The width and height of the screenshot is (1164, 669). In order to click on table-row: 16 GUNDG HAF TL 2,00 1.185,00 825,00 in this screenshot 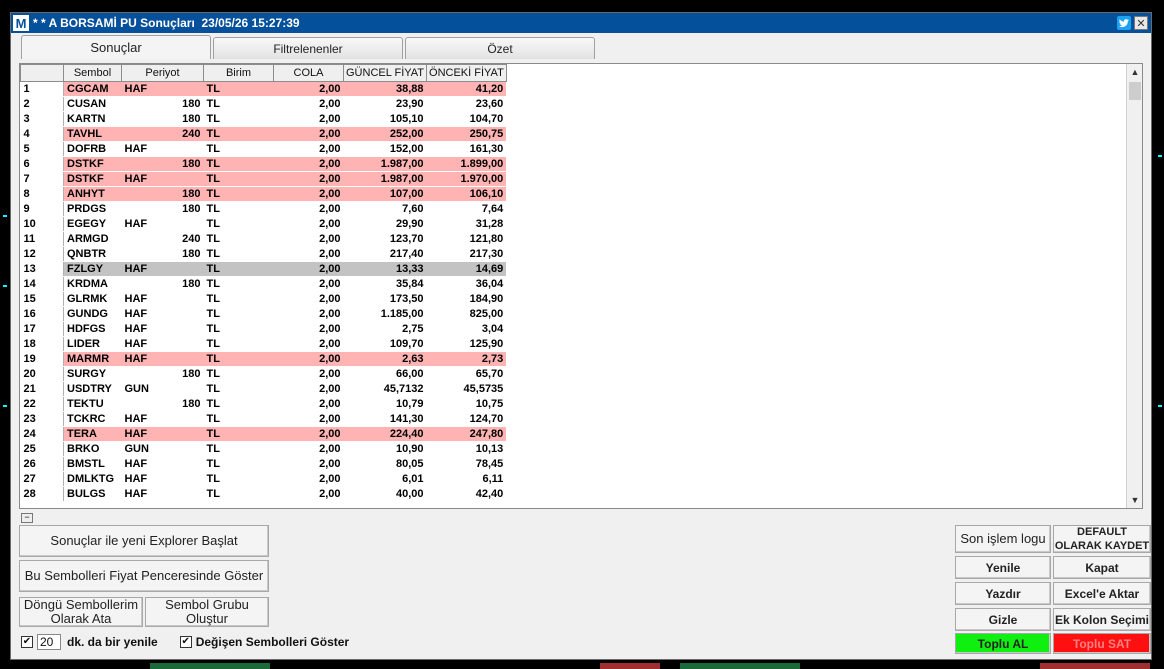, I will do `click(263, 314)`.